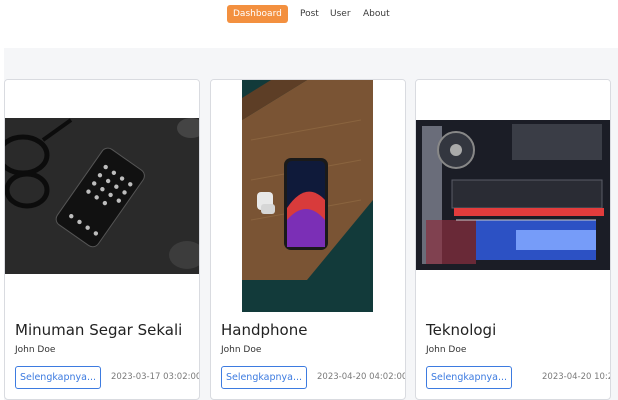 Image resolution: width=618 pixels, height=400 pixels. I want to click on nav-item-post: Post, so click(309, 14).